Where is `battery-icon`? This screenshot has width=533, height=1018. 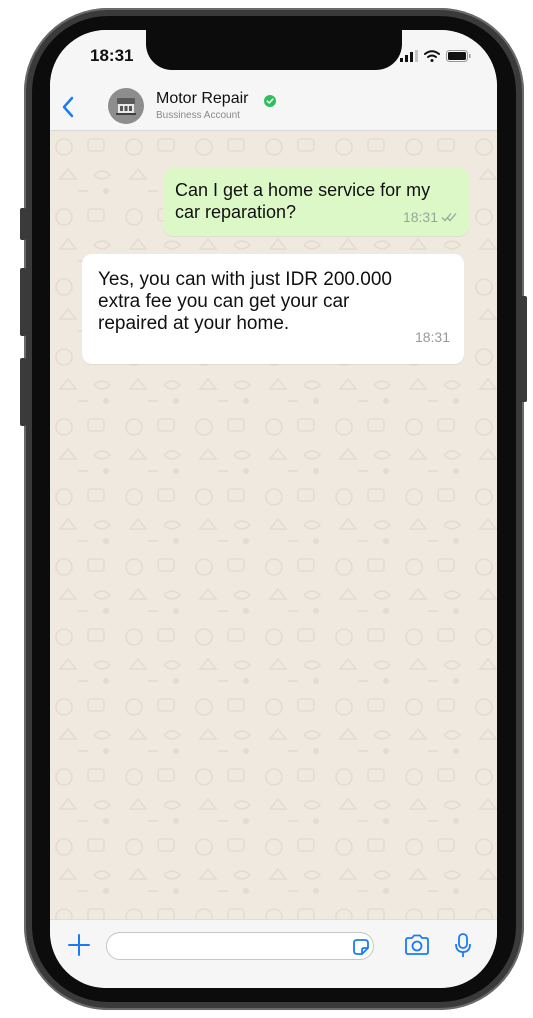
battery-icon is located at coordinates (458, 56).